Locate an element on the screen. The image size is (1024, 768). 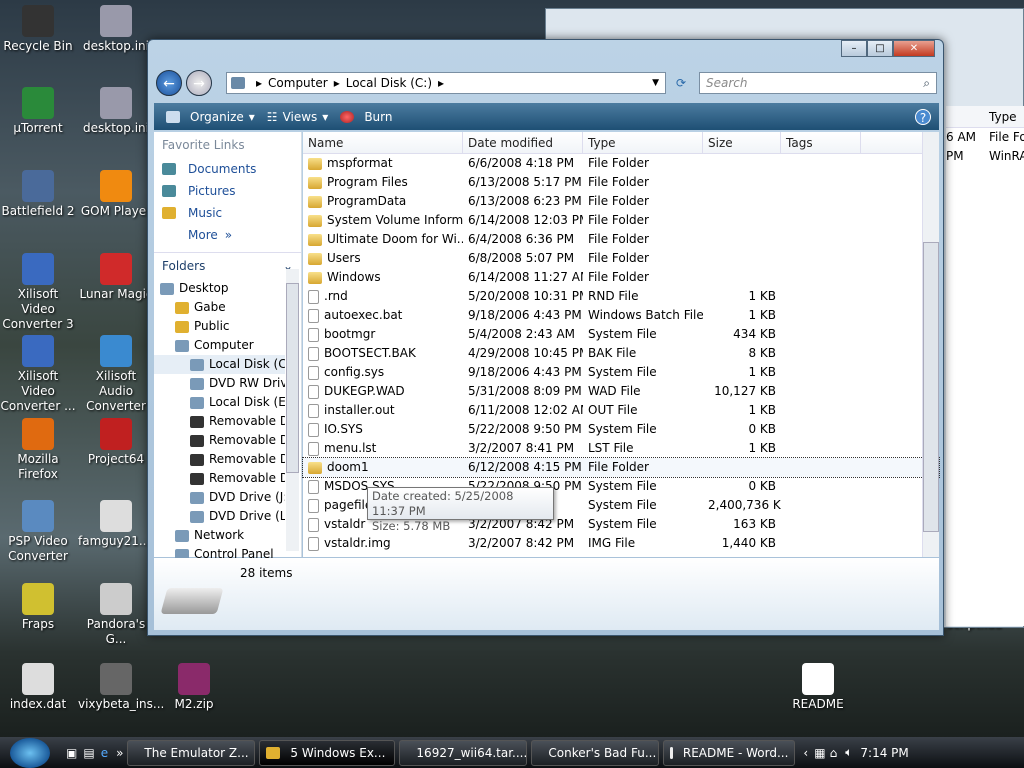
back-button: ← is located at coordinates (169, 83).